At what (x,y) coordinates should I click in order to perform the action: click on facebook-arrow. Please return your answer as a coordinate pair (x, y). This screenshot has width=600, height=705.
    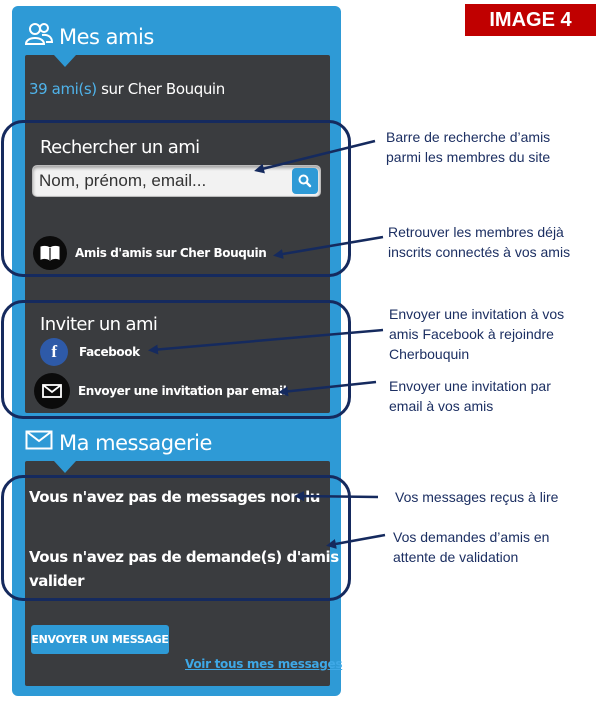
    Looking at the image, I should click on (266, 341).